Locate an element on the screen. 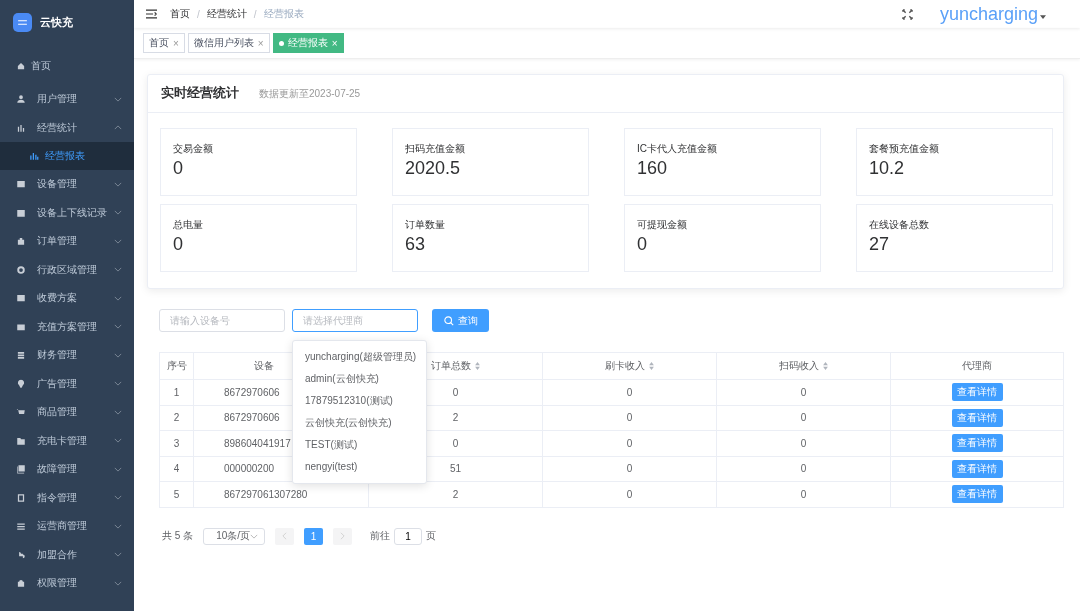 This screenshot has height=611, width=1080. search-icon is located at coordinates (448, 320).